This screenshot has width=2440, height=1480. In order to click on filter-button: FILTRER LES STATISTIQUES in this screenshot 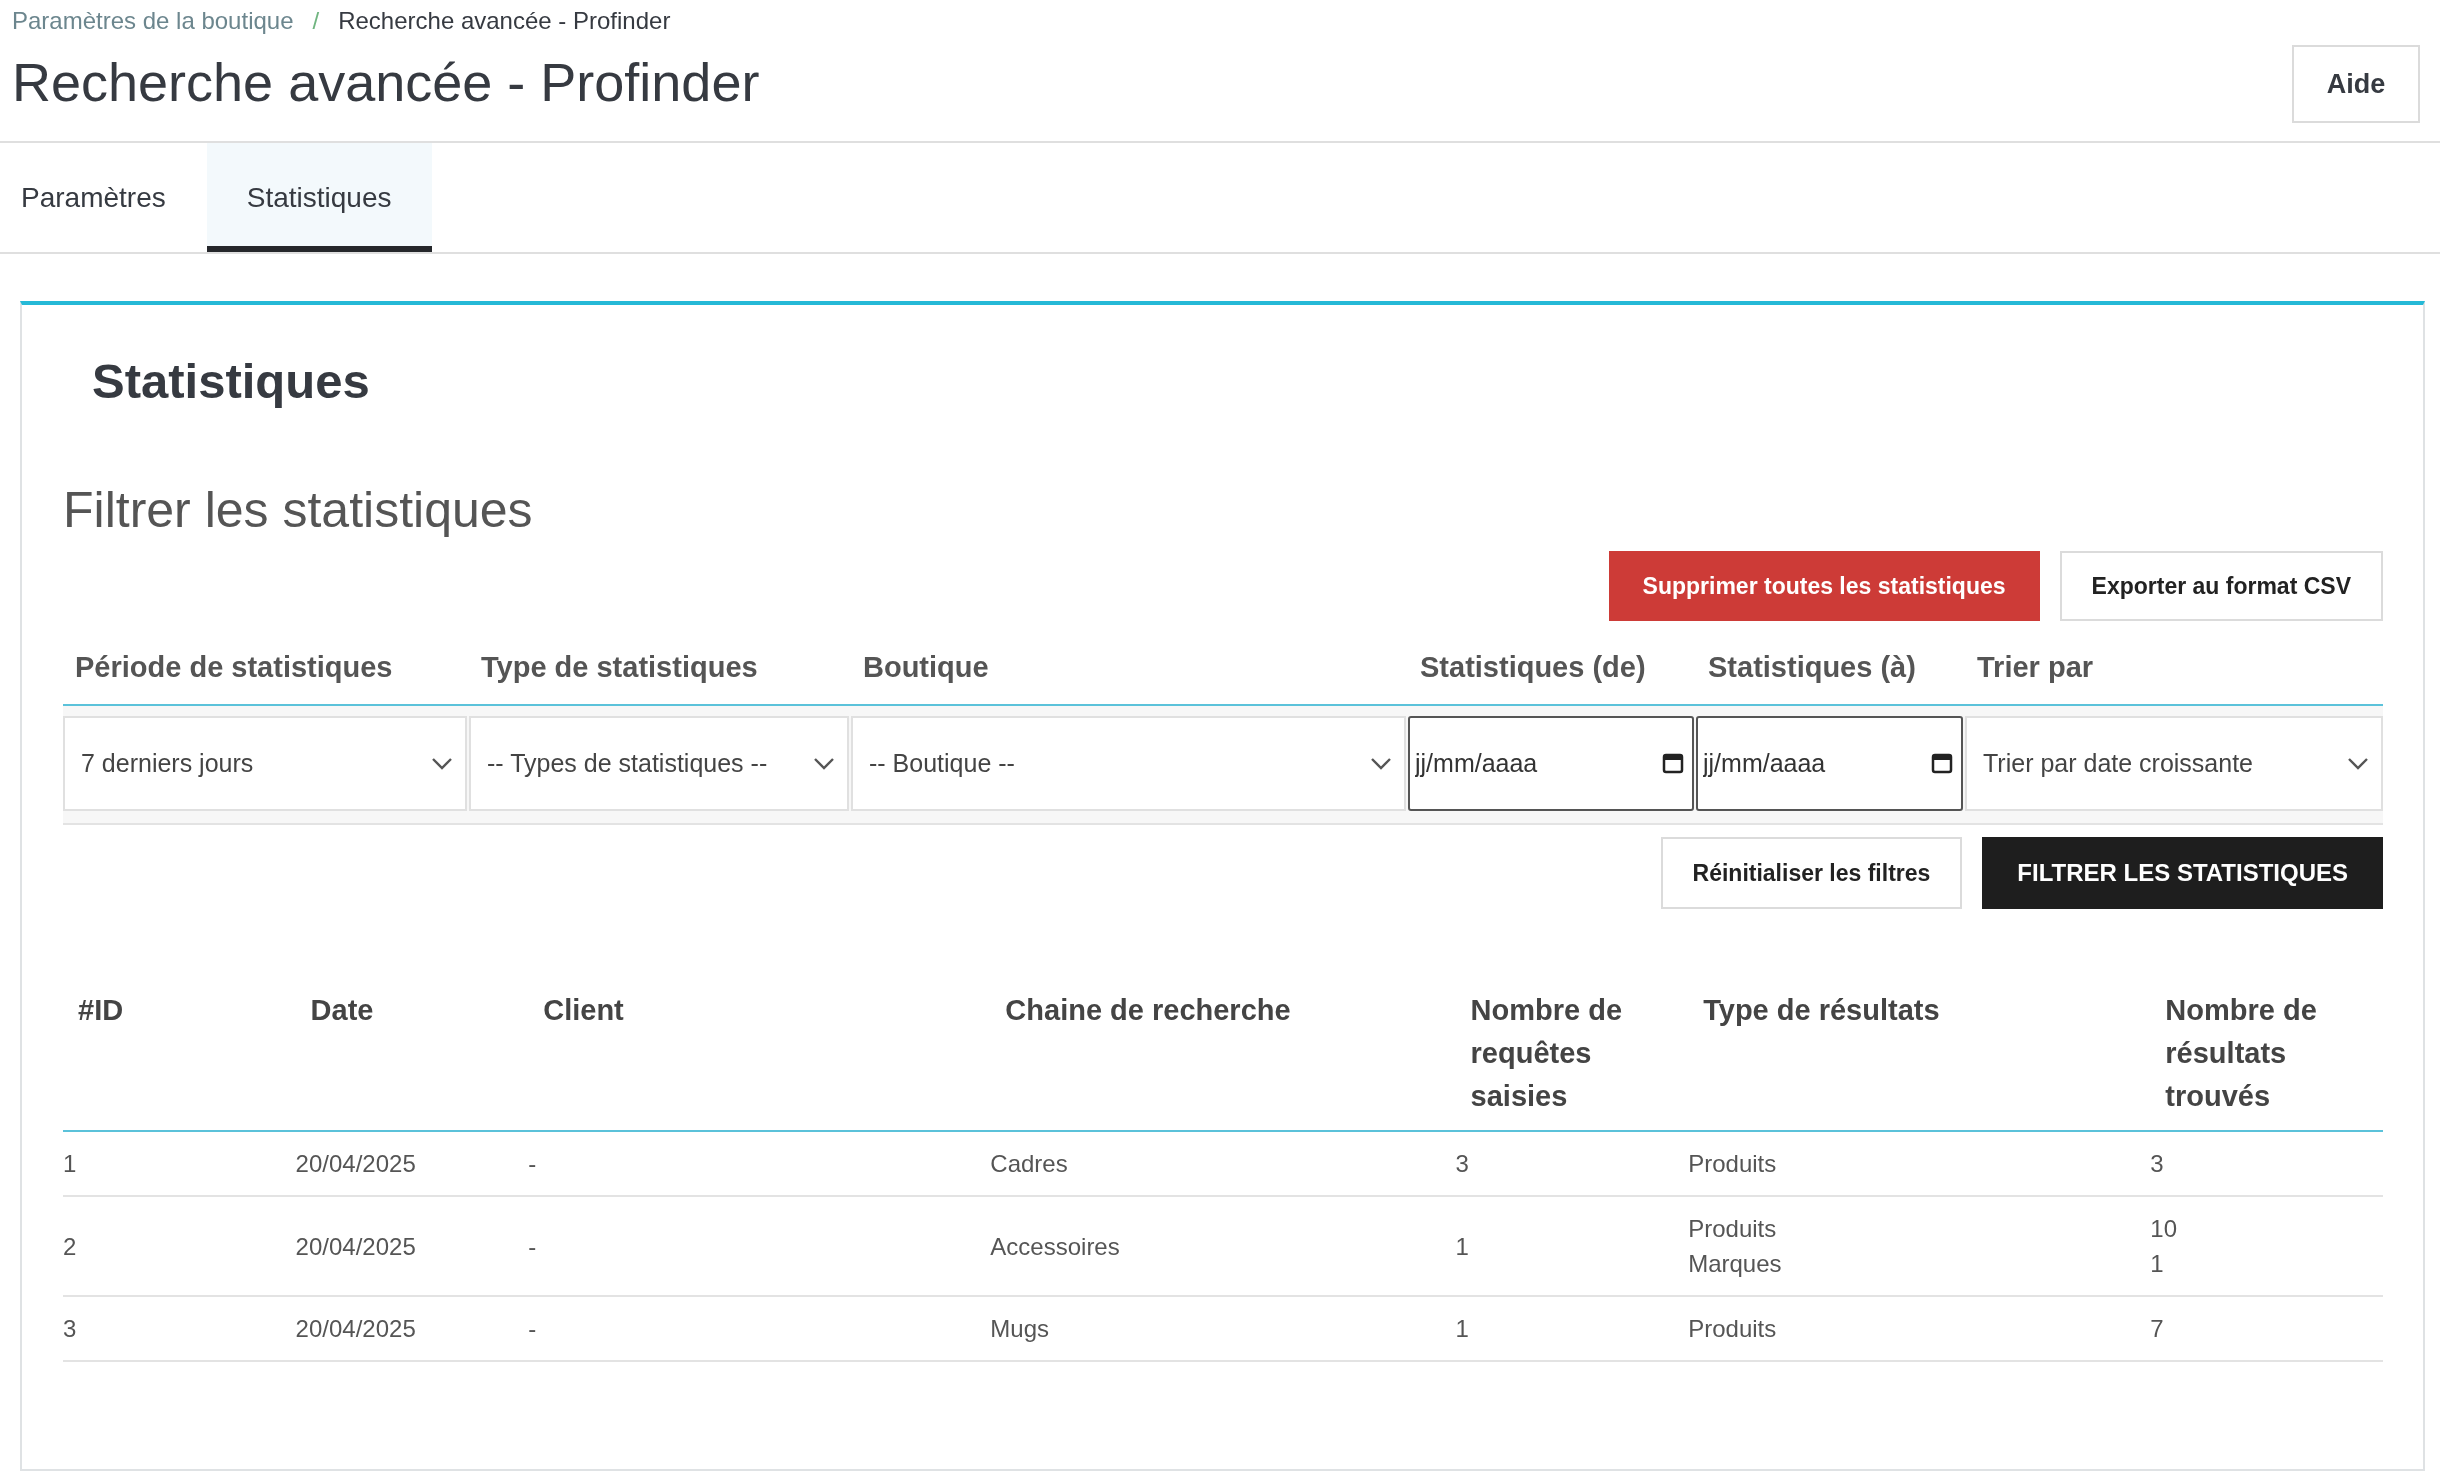, I will do `click(2182, 873)`.